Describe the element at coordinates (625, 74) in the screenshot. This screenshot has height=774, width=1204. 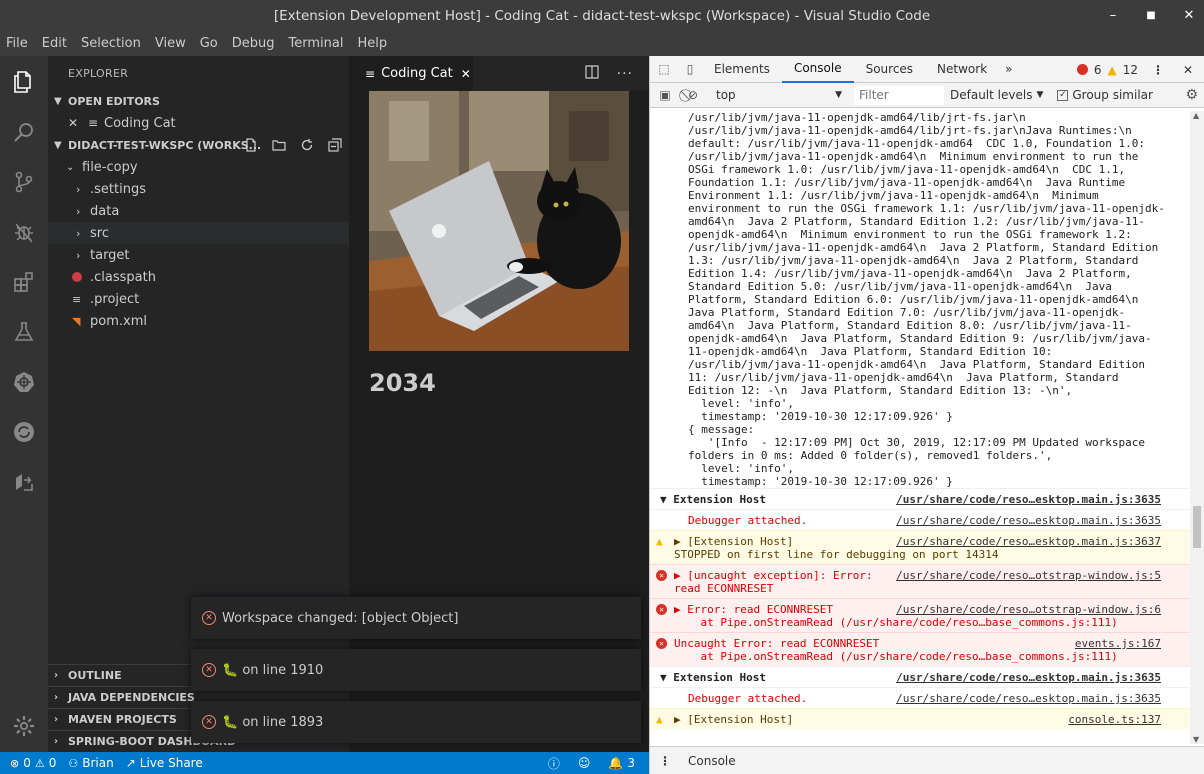
I see `more-actions-icon: ···` at that location.